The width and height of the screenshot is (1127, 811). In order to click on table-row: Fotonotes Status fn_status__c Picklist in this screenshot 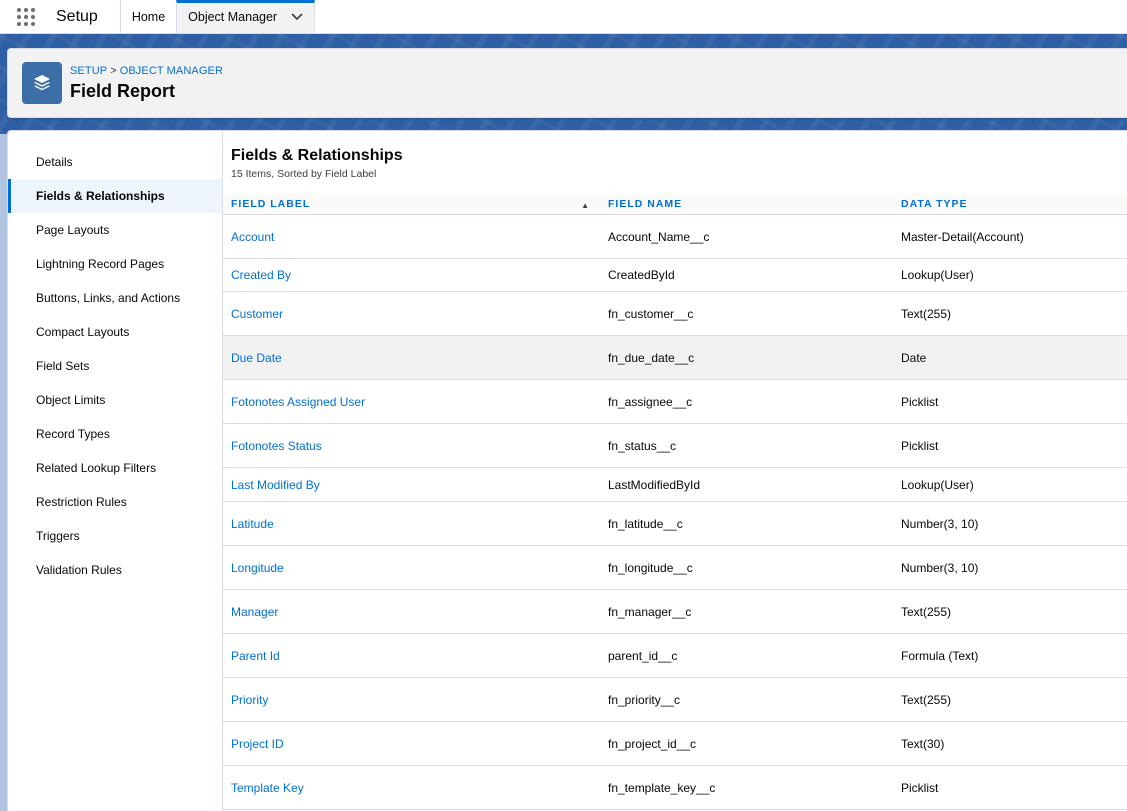, I will do `click(675, 446)`.